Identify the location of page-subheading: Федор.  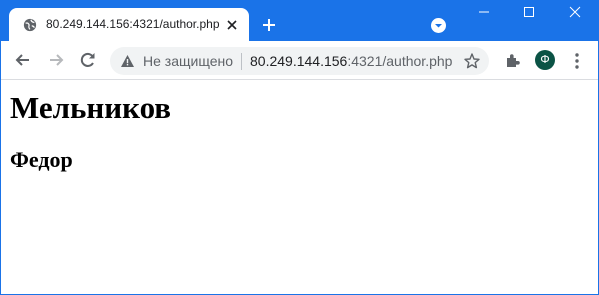
(41, 159).